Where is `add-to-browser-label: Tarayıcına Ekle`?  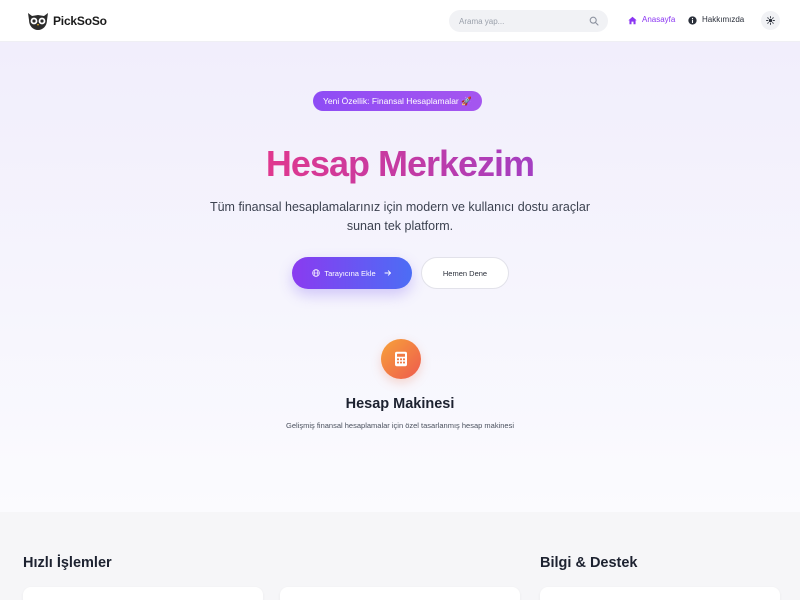
add-to-browser-label: Tarayıcına Ekle is located at coordinates (350, 273).